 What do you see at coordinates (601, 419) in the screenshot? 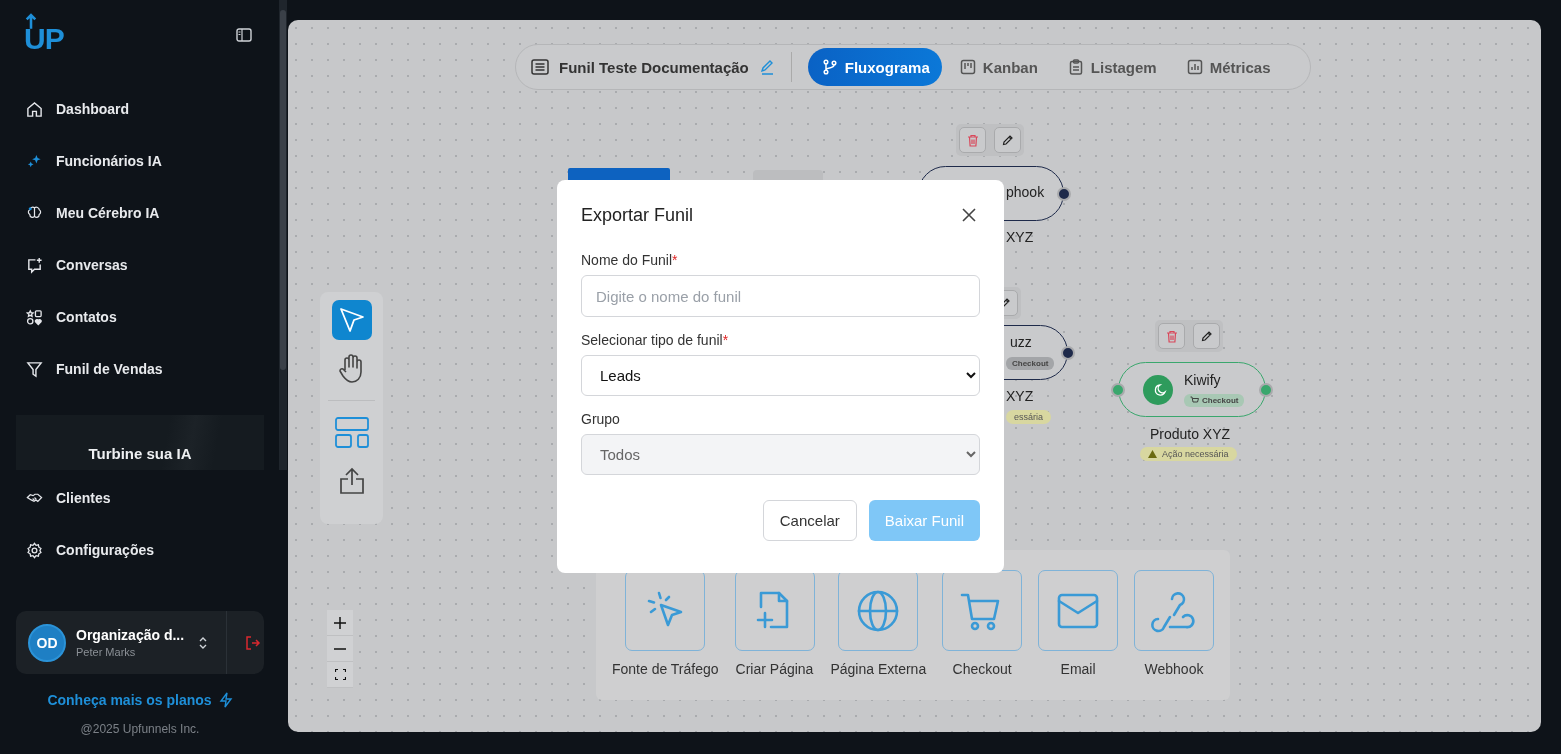
I see `field-label: Grupo` at bounding box center [601, 419].